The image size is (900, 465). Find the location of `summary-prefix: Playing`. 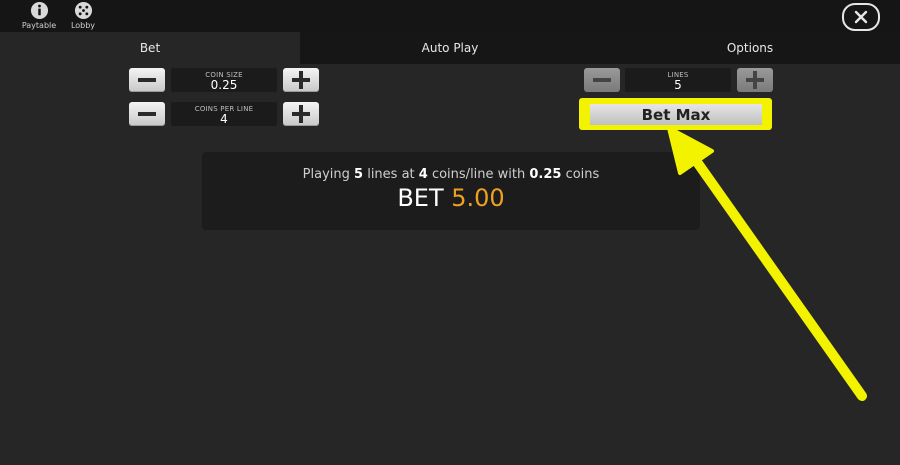

summary-prefix: Playing is located at coordinates (328, 174).